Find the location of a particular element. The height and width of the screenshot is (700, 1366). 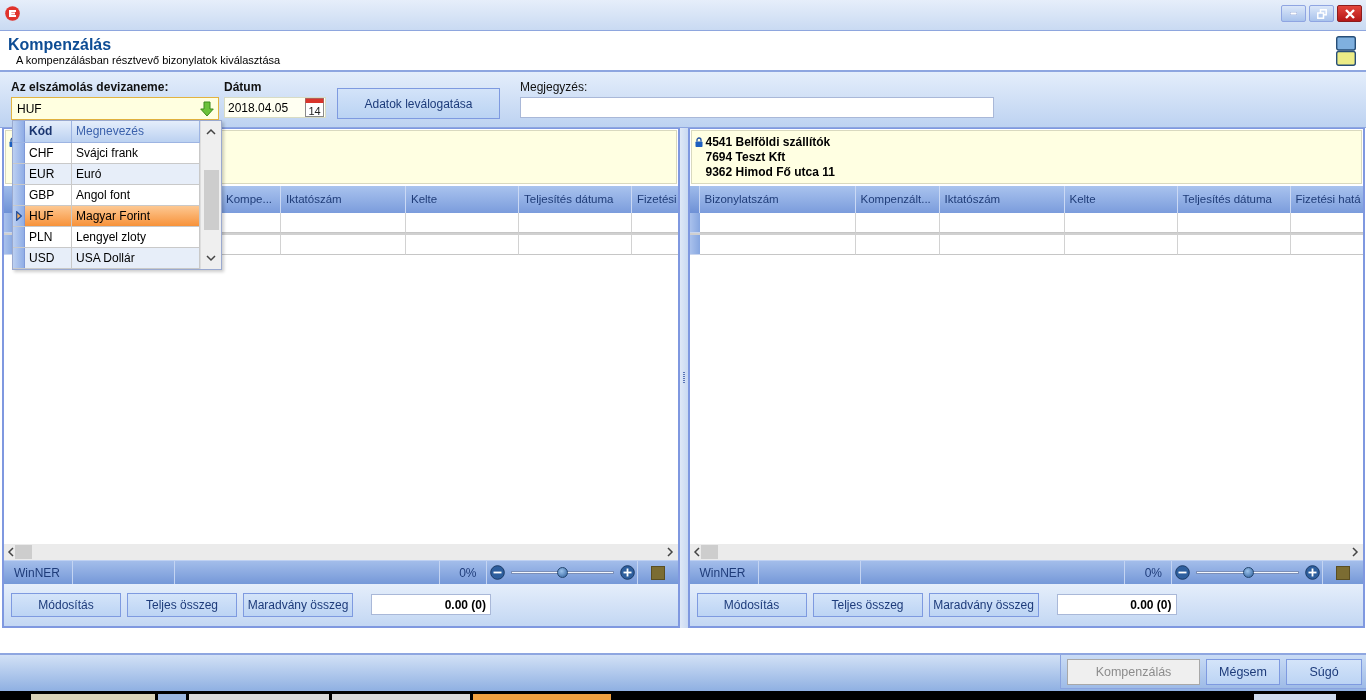

app-logo-icon is located at coordinates (12, 13).